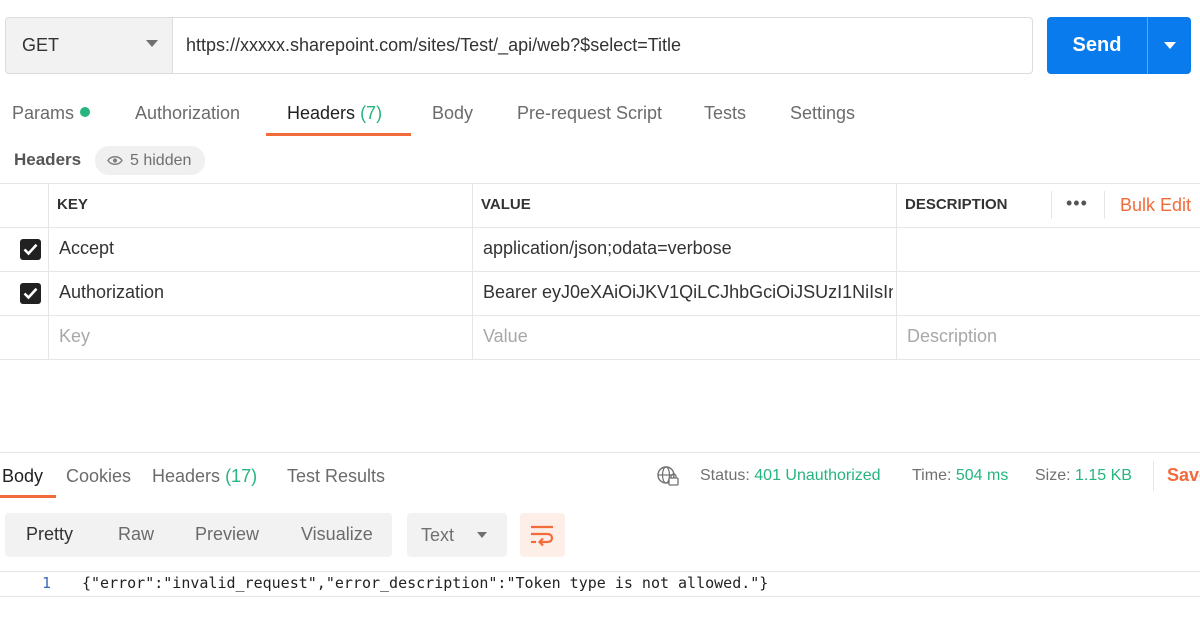 Image resolution: width=1200 pixels, height=621 pixels. I want to click on tab-tests: Tests, so click(725, 113).